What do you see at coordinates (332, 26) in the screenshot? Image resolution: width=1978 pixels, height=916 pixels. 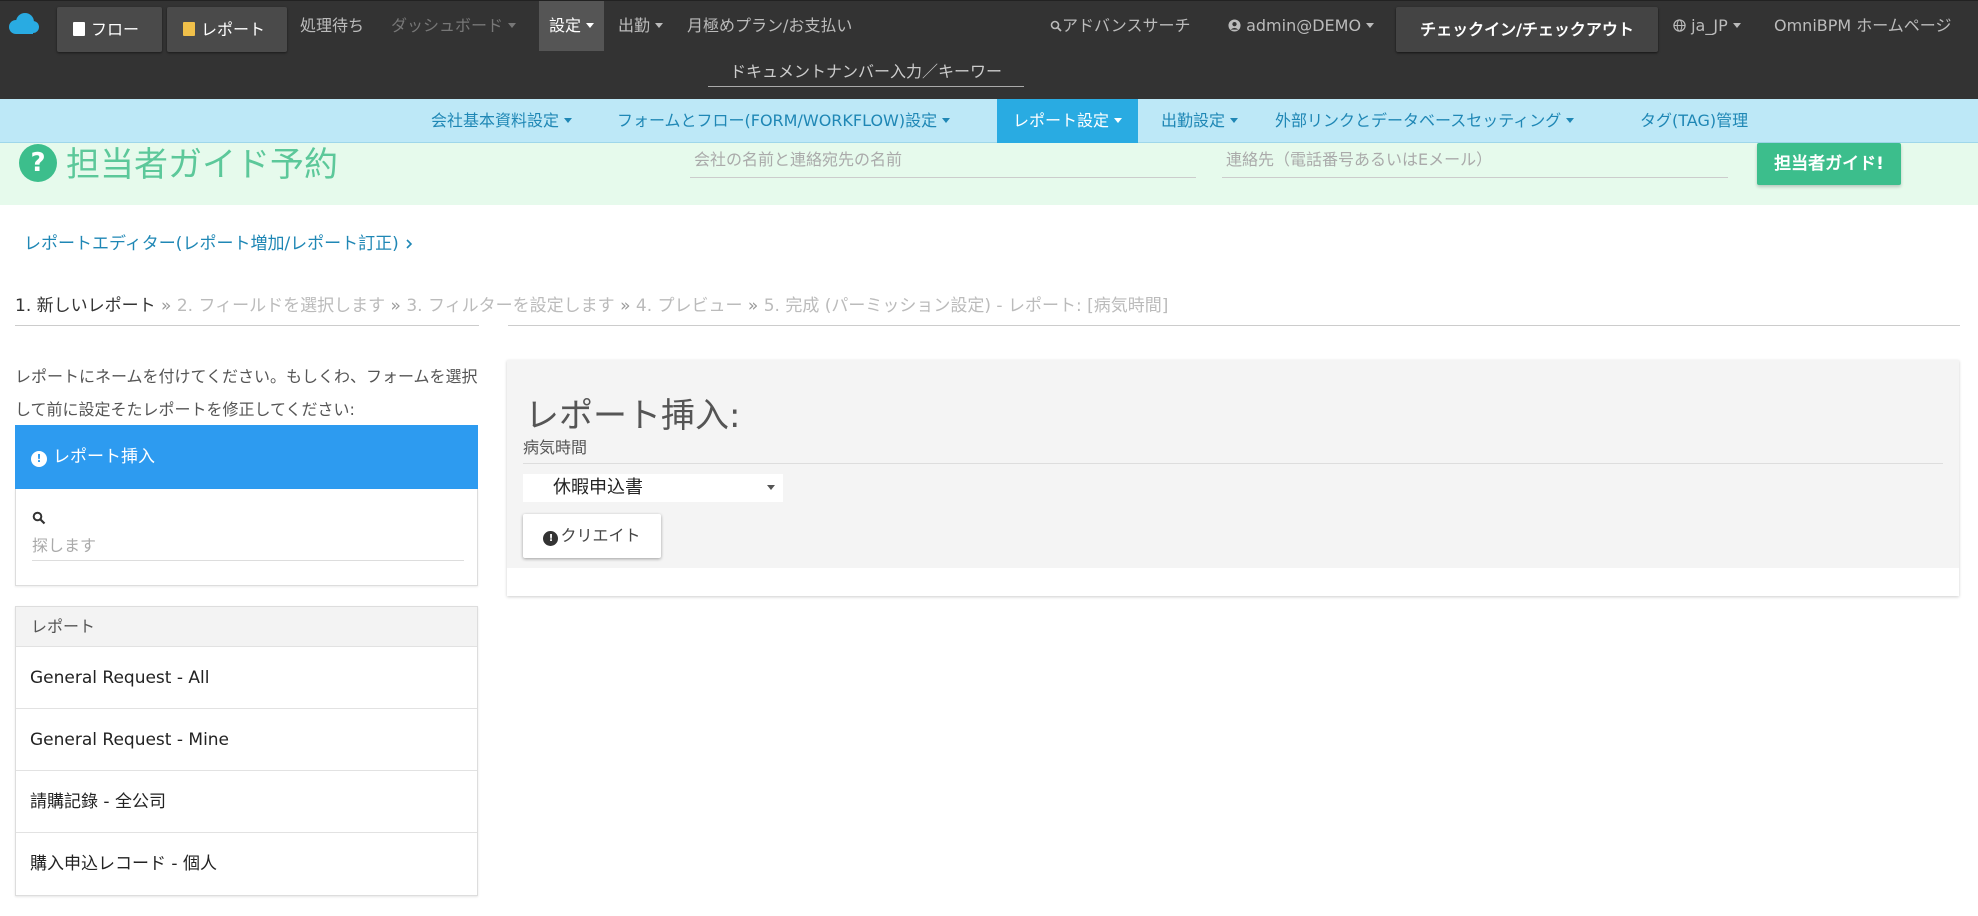 I see `nav-pending: 処理待ち` at bounding box center [332, 26].